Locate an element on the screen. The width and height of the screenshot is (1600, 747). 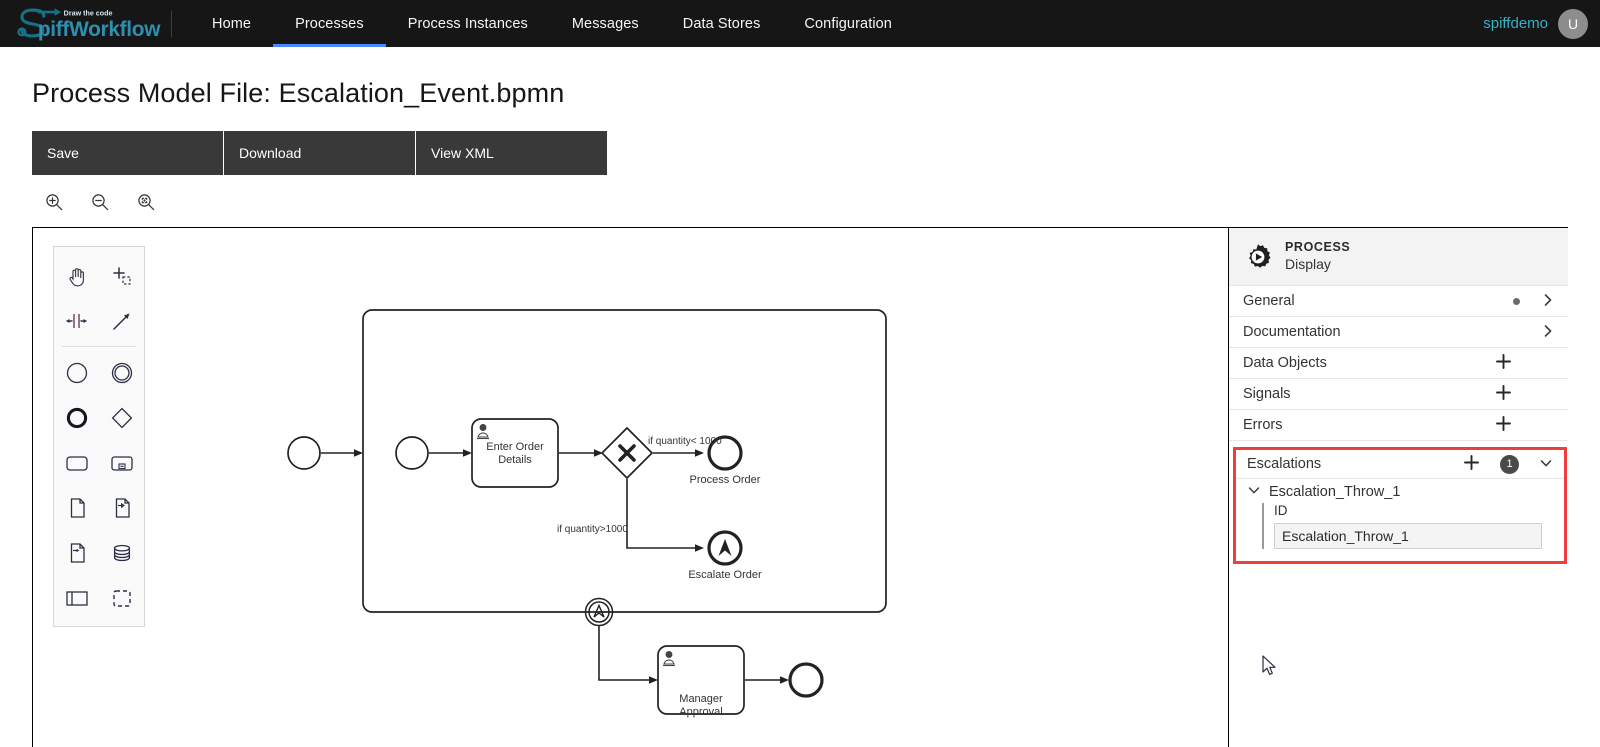
nav-item-label: Process Instances is located at coordinates (467, 23).